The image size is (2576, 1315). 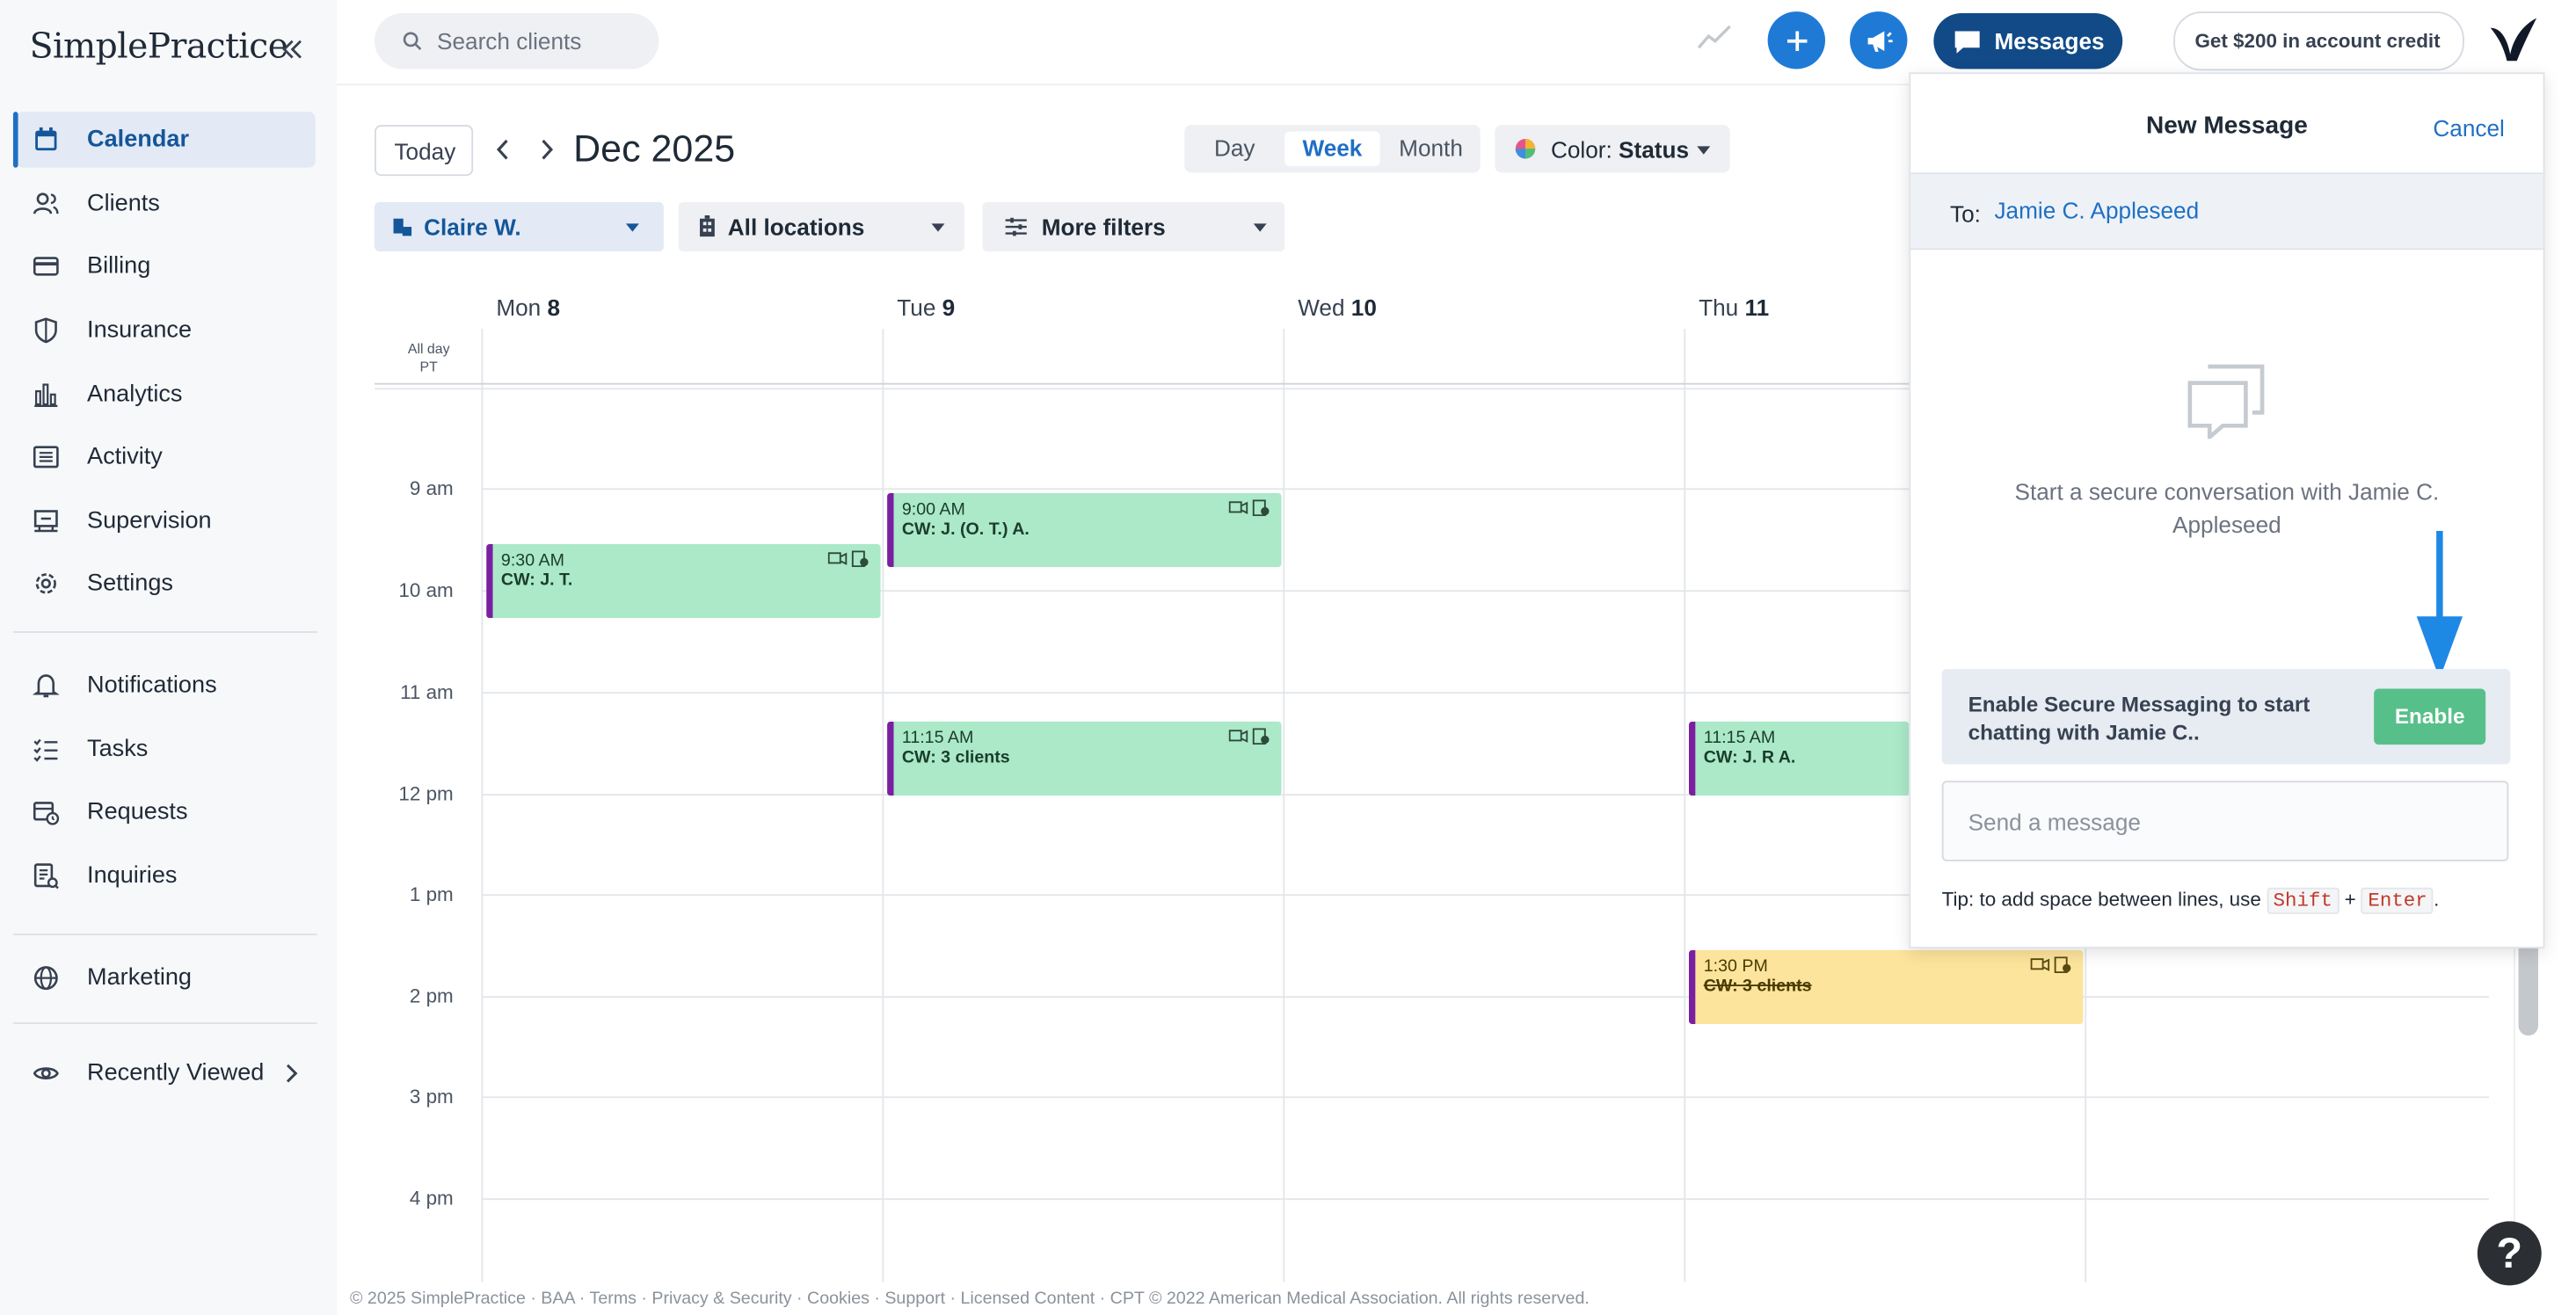 I want to click on sidebar-item-label: Settings, so click(x=130, y=583).